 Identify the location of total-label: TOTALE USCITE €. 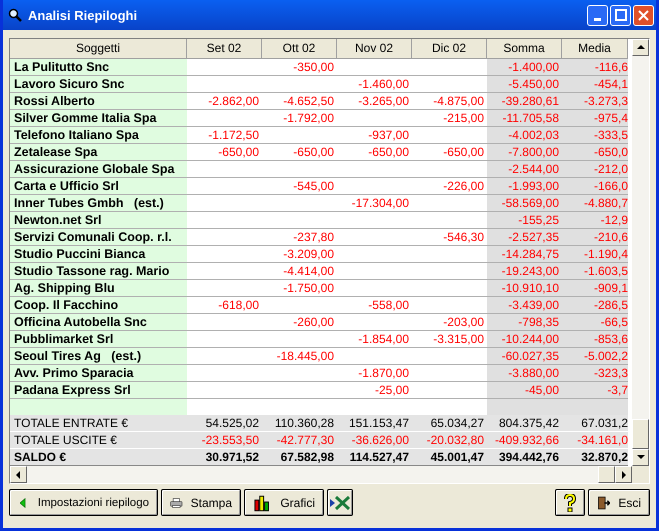
(98, 440).